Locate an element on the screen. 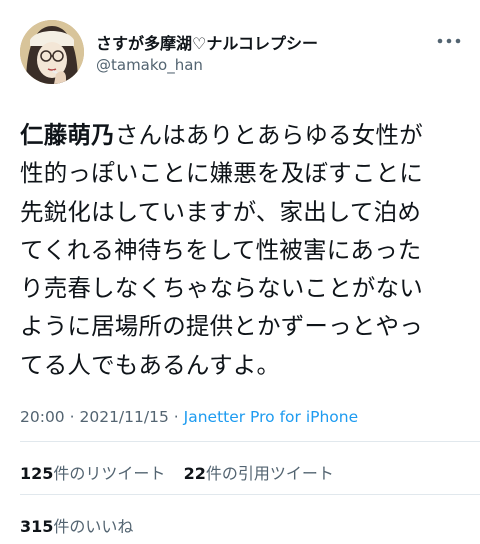  client-link: Janetter Pro for iPhone is located at coordinates (271, 417).